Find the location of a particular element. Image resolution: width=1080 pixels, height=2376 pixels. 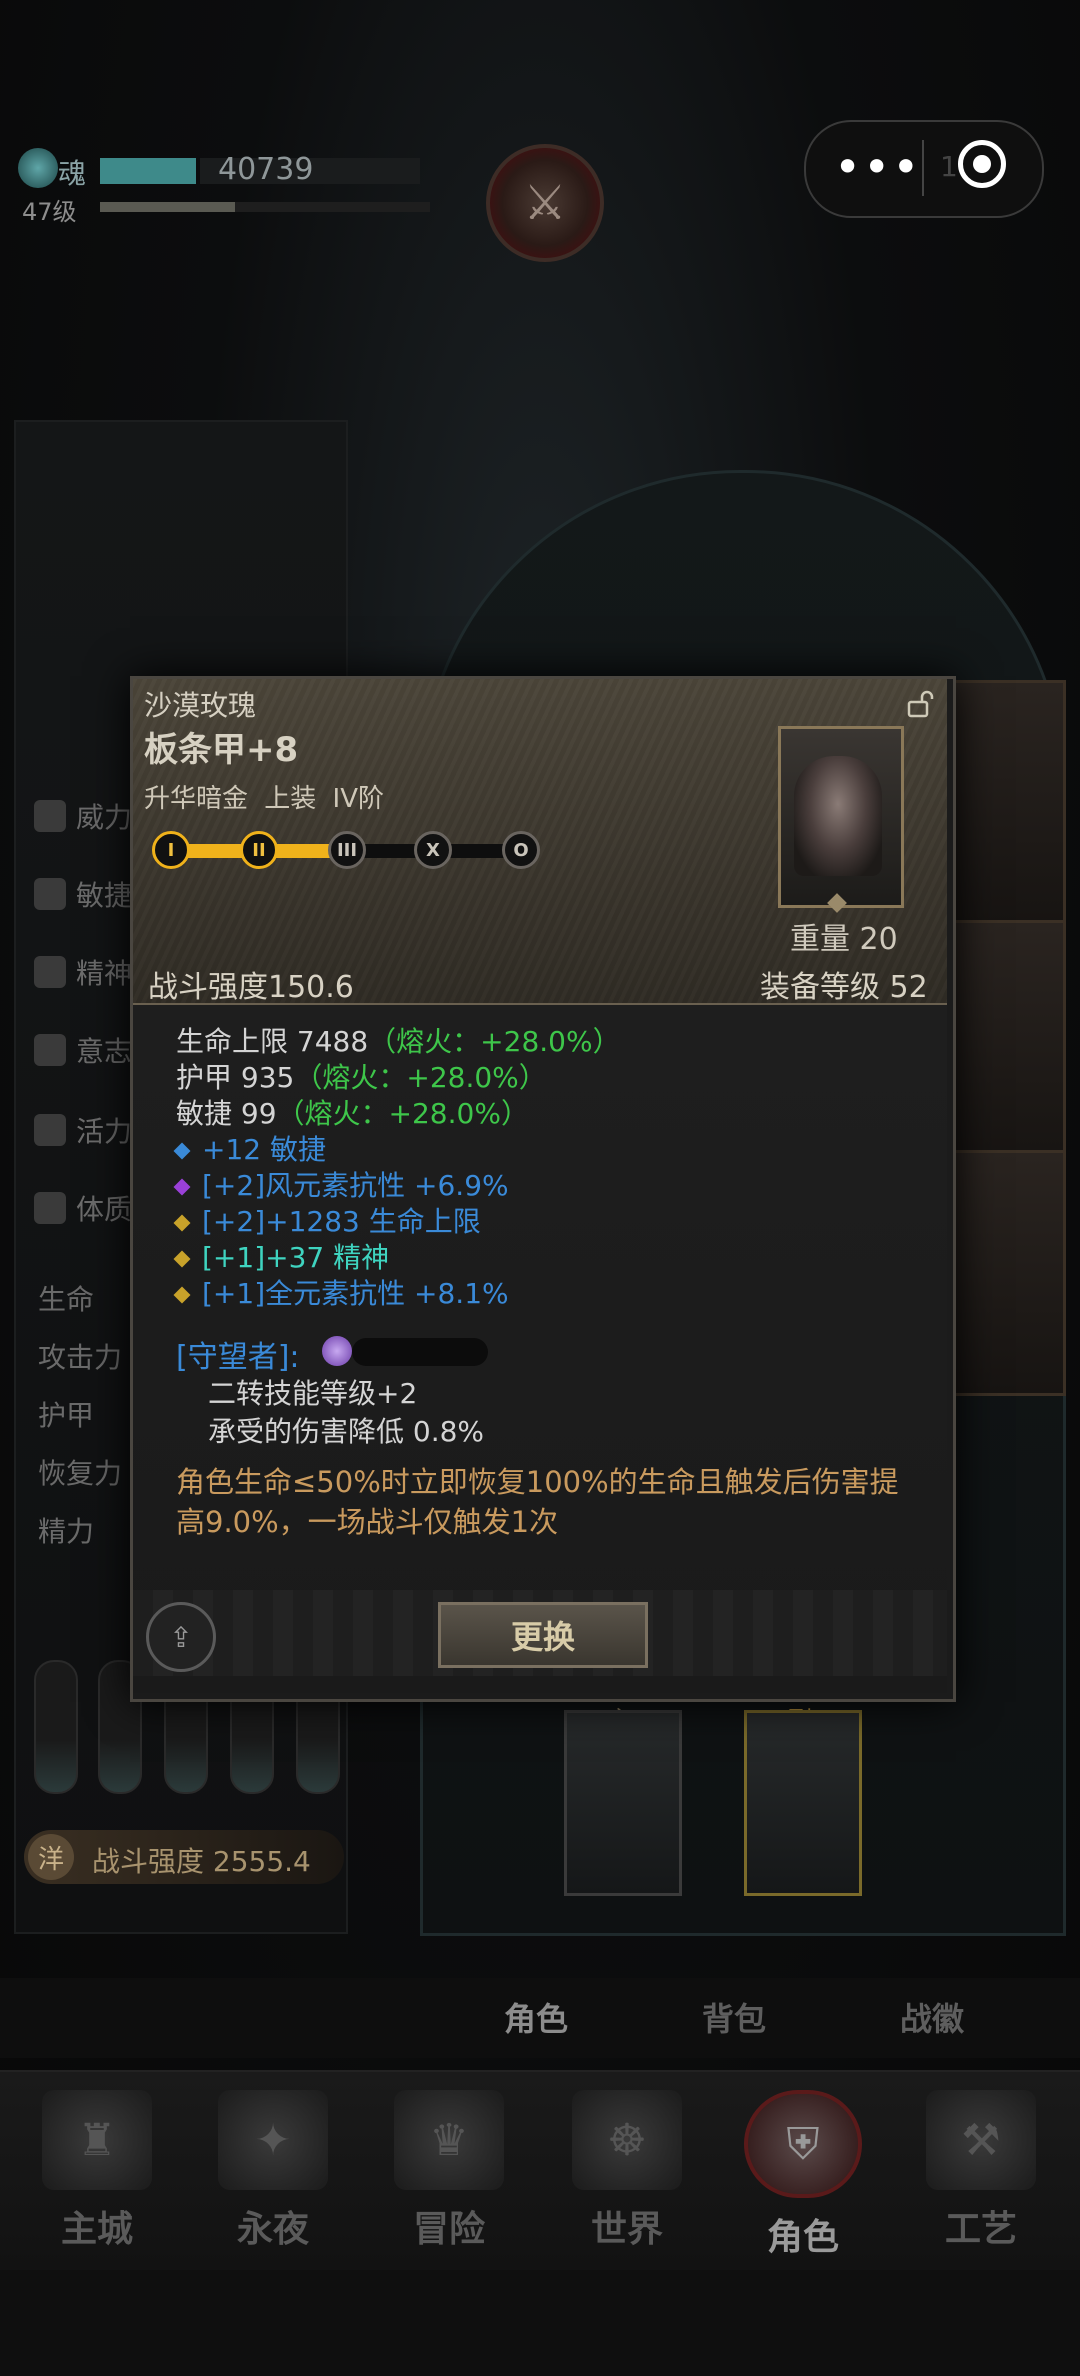

nav-label: 主城 is located at coordinates (96, 2229).